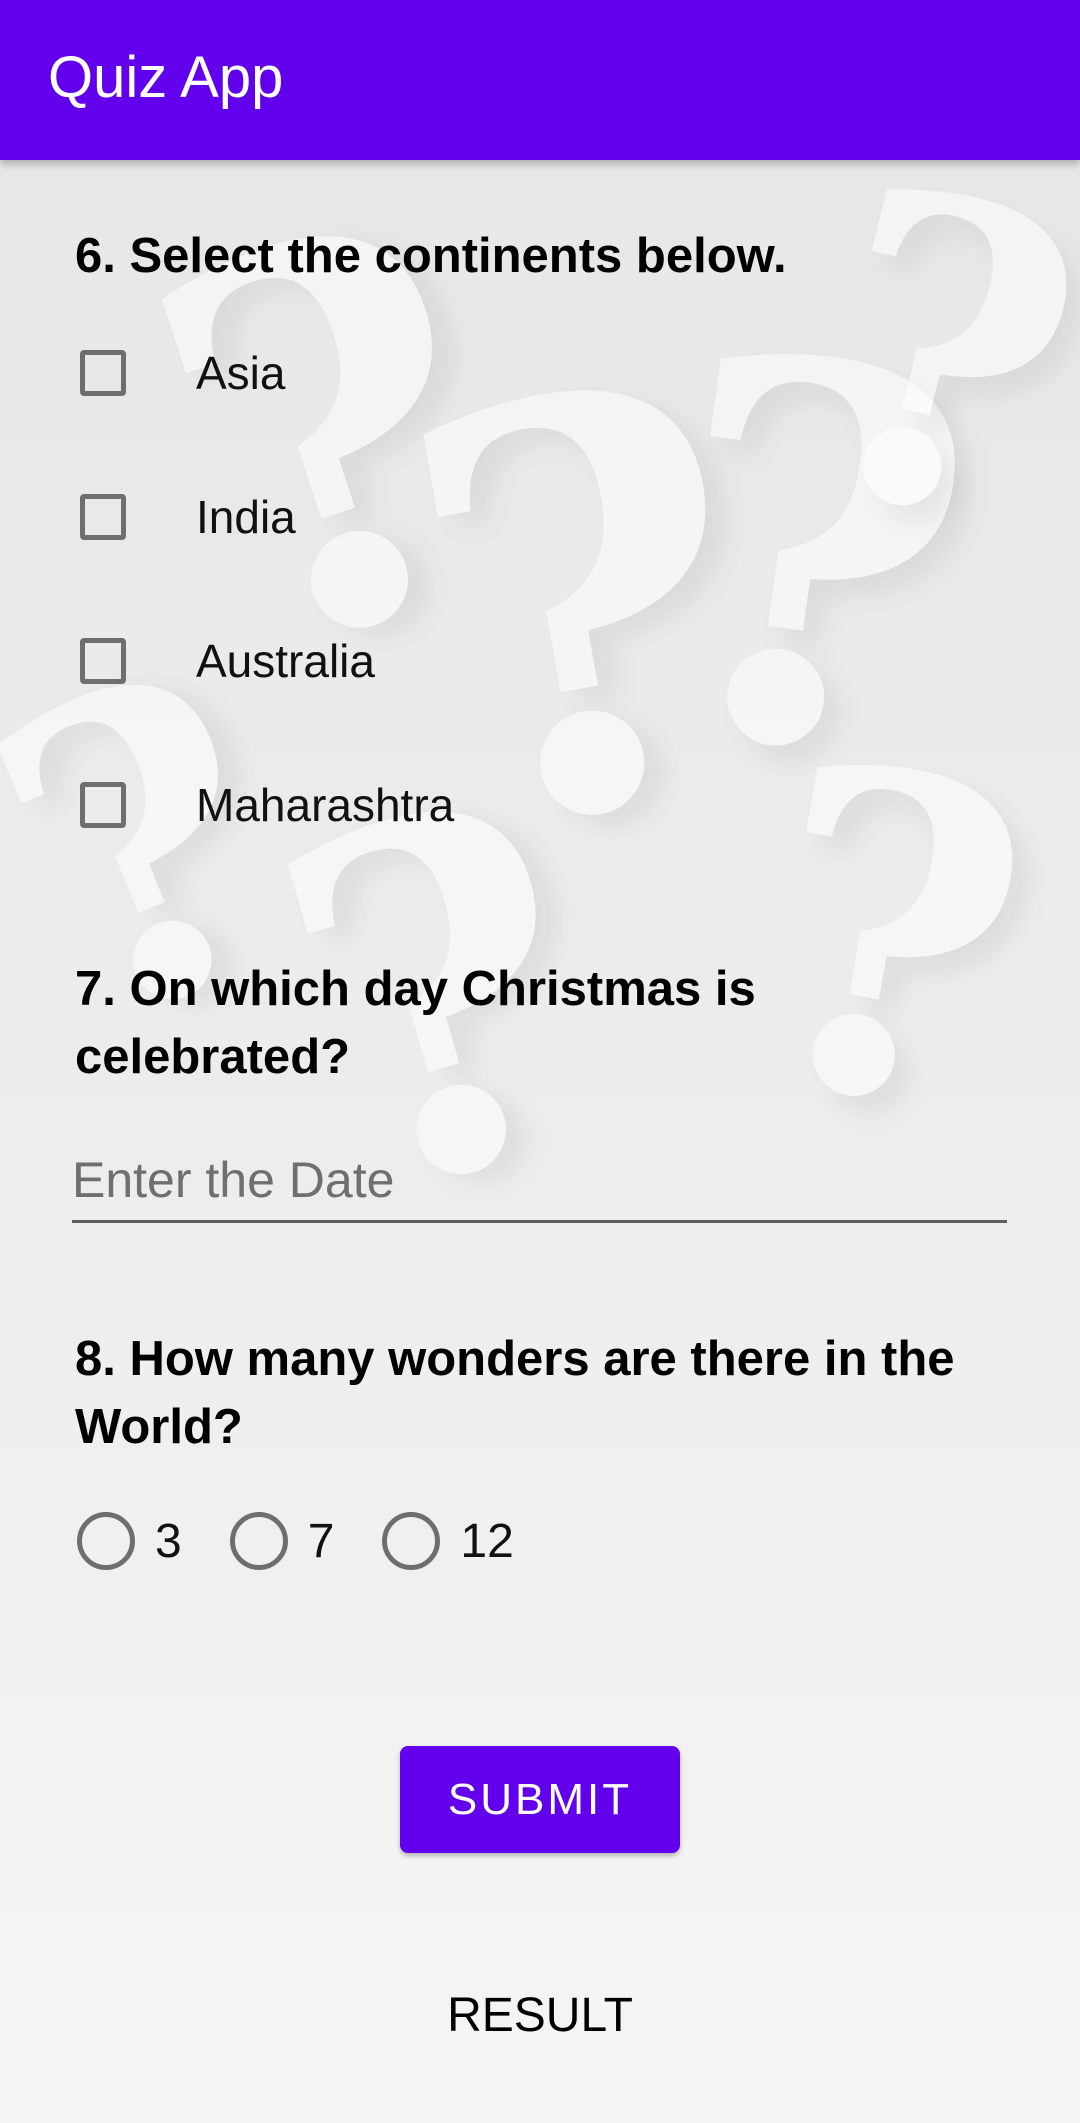 This screenshot has height=2123, width=1080. I want to click on checkbox-option-asia: Asia, so click(182, 373).